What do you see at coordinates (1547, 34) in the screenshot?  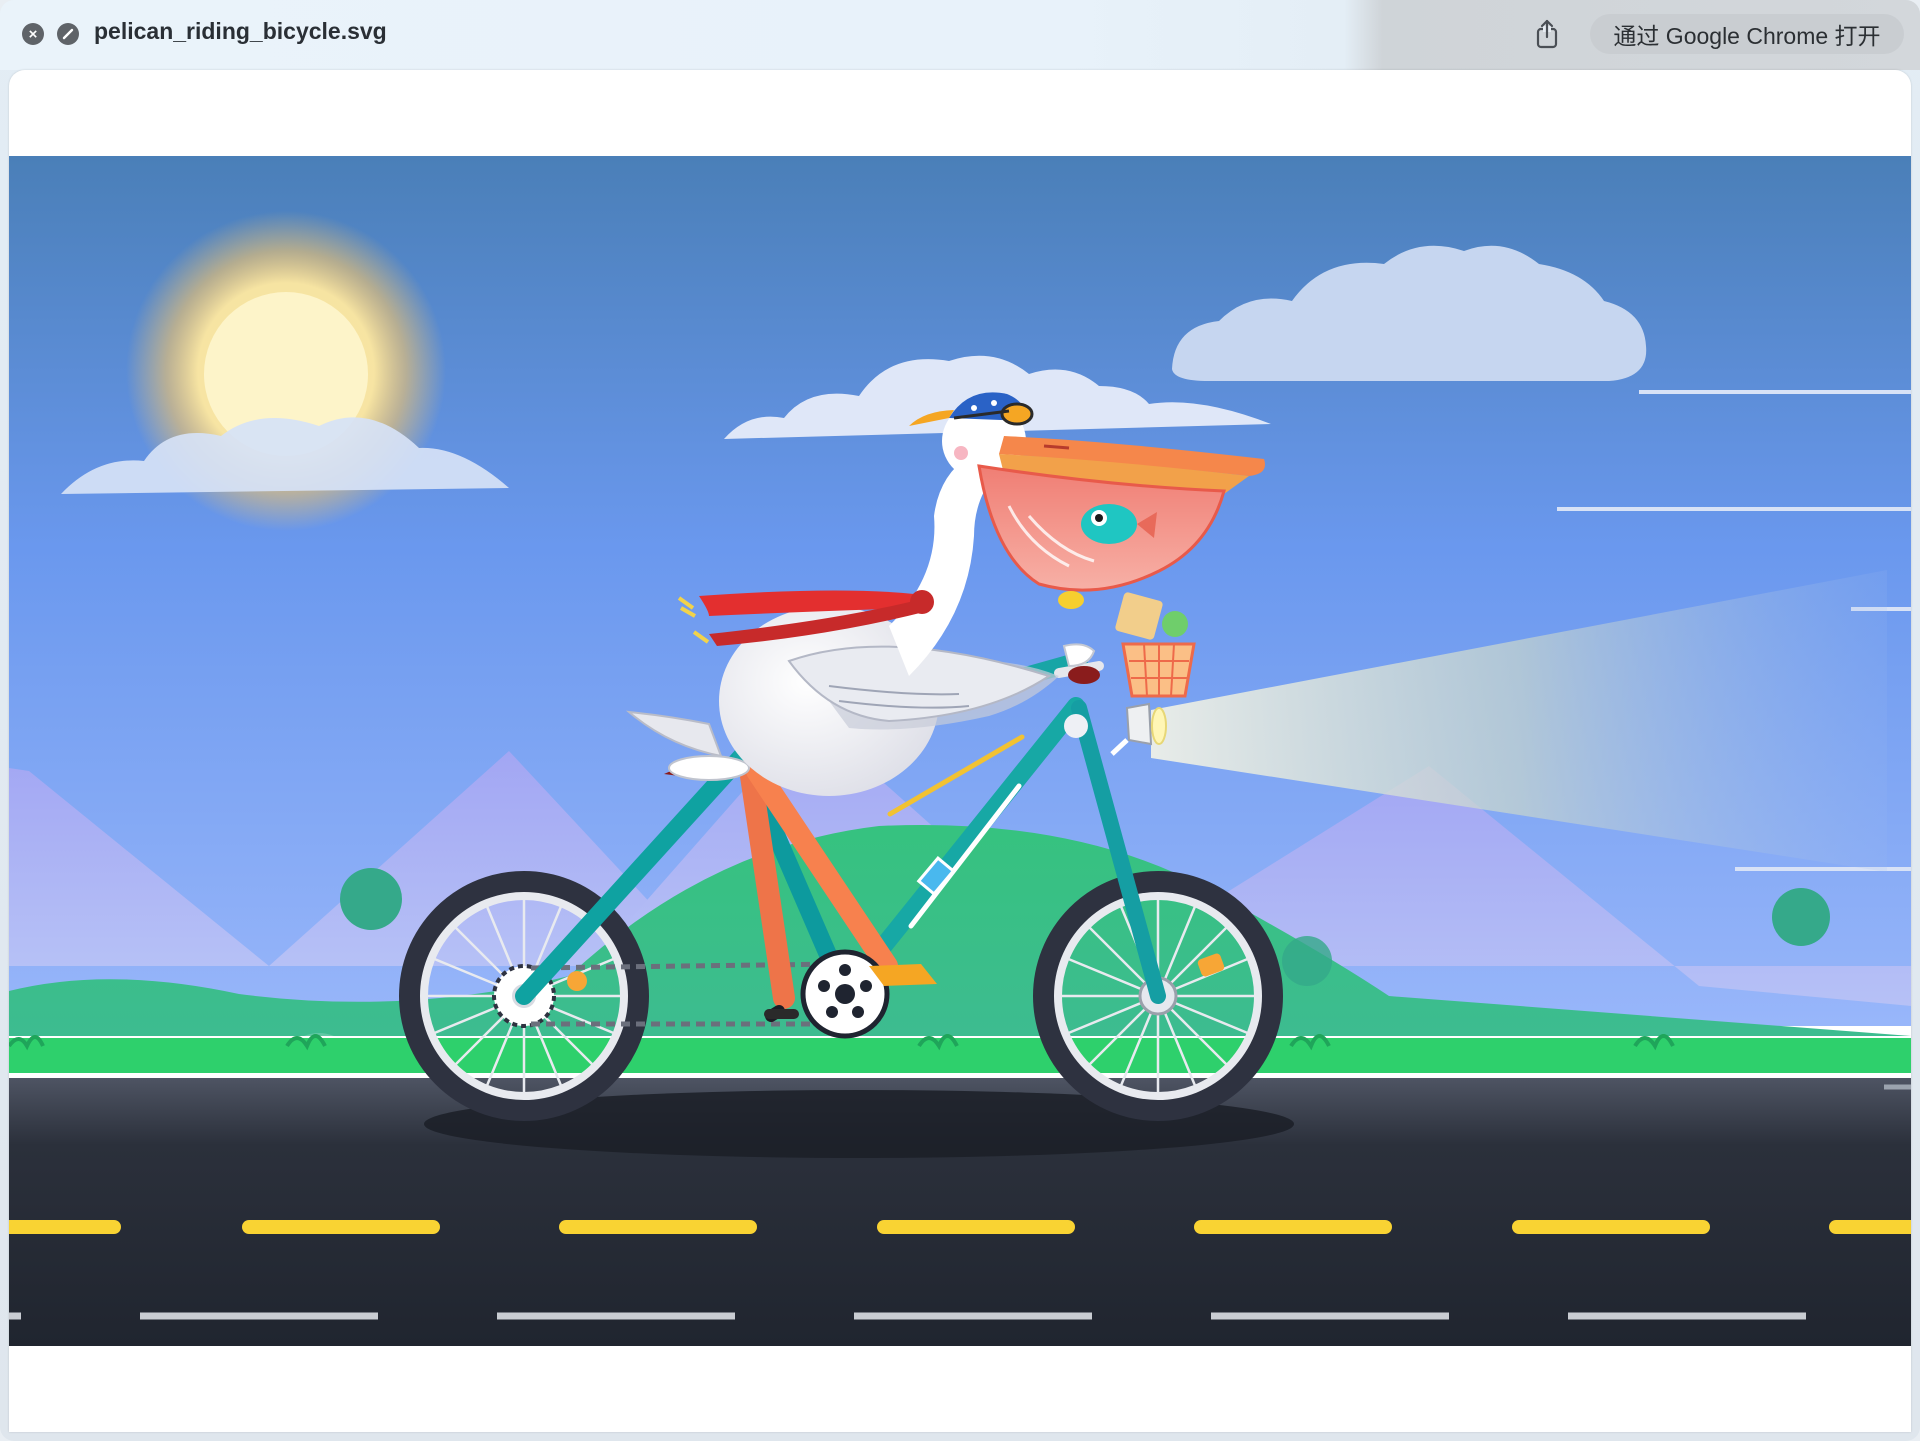 I see `share-icon` at bounding box center [1547, 34].